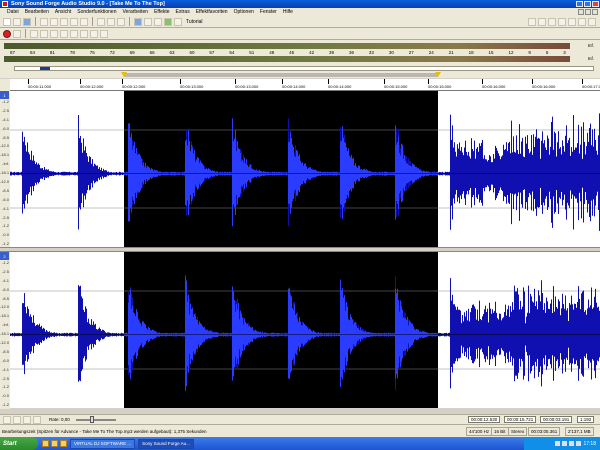  I want to click on meter-scale-tick: 81, so click(52, 52).